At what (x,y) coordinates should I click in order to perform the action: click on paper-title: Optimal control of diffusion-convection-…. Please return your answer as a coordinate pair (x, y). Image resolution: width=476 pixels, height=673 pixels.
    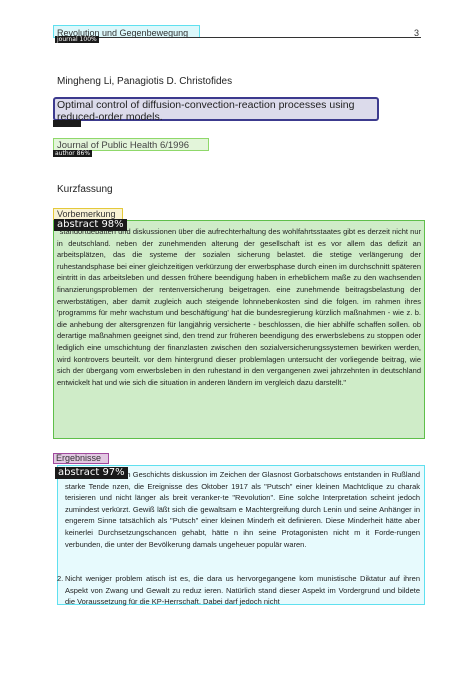
    Looking at the image, I should click on (206, 111).